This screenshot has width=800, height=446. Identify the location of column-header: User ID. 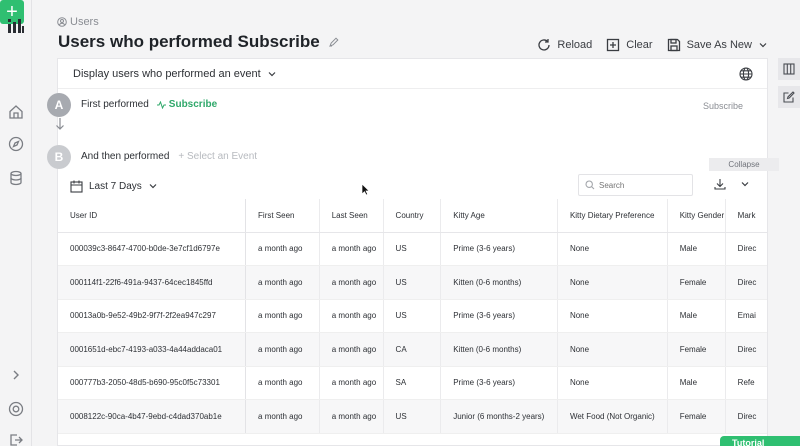
(152, 216).